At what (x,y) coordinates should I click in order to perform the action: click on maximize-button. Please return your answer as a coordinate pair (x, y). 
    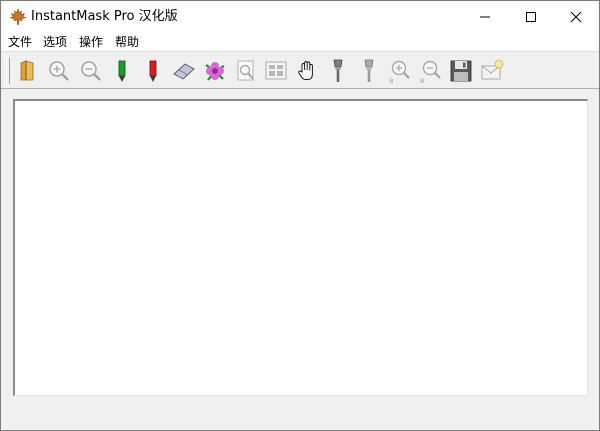
    Looking at the image, I should click on (531, 16).